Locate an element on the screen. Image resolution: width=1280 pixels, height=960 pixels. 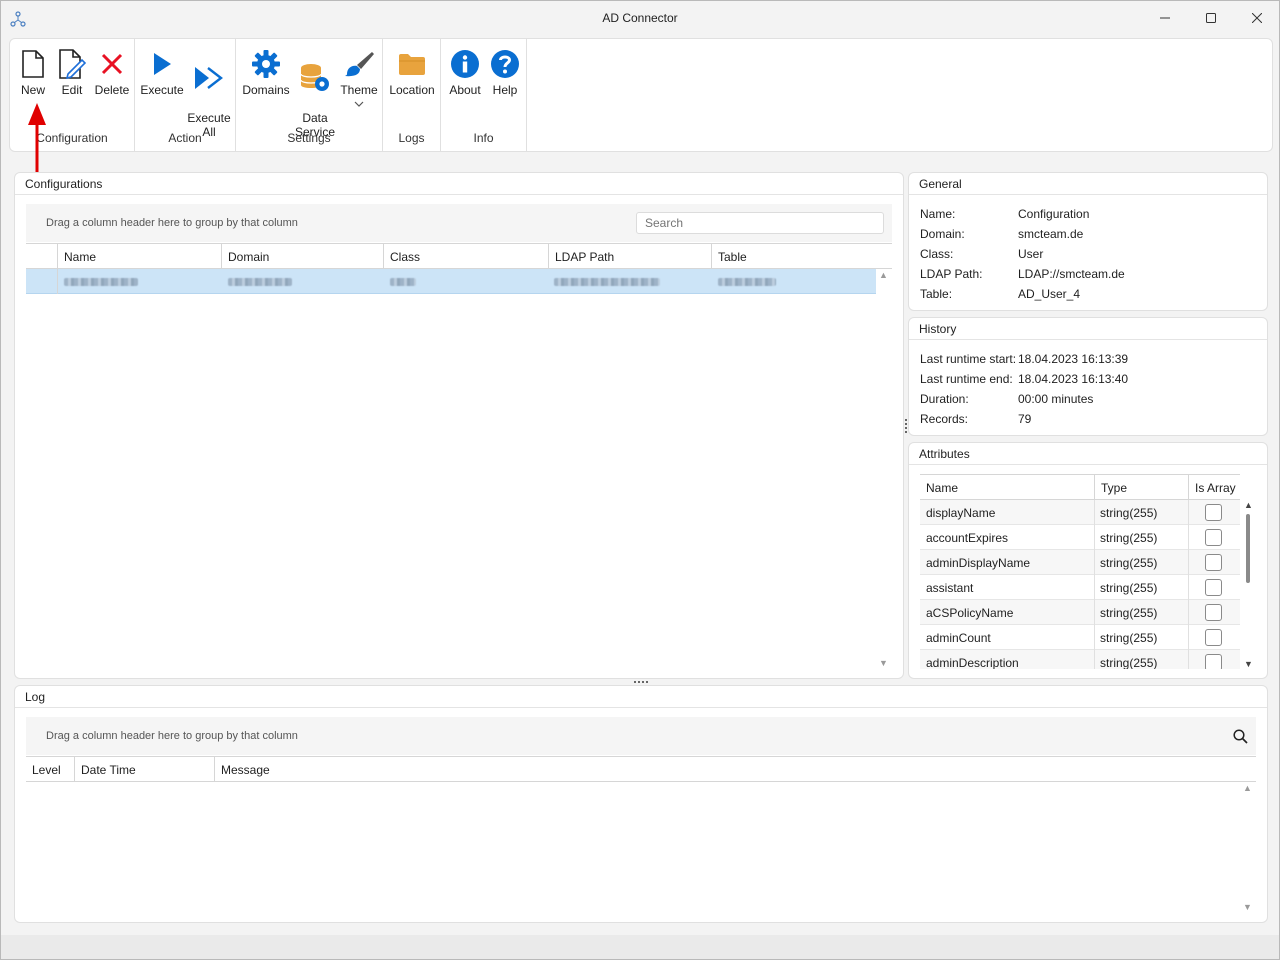
delete-button: Delete is located at coordinates (112, 72).